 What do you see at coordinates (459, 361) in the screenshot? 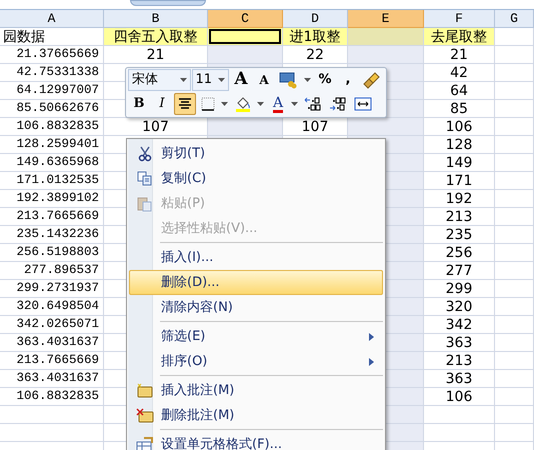
I see `table-cell: 213` at bounding box center [459, 361].